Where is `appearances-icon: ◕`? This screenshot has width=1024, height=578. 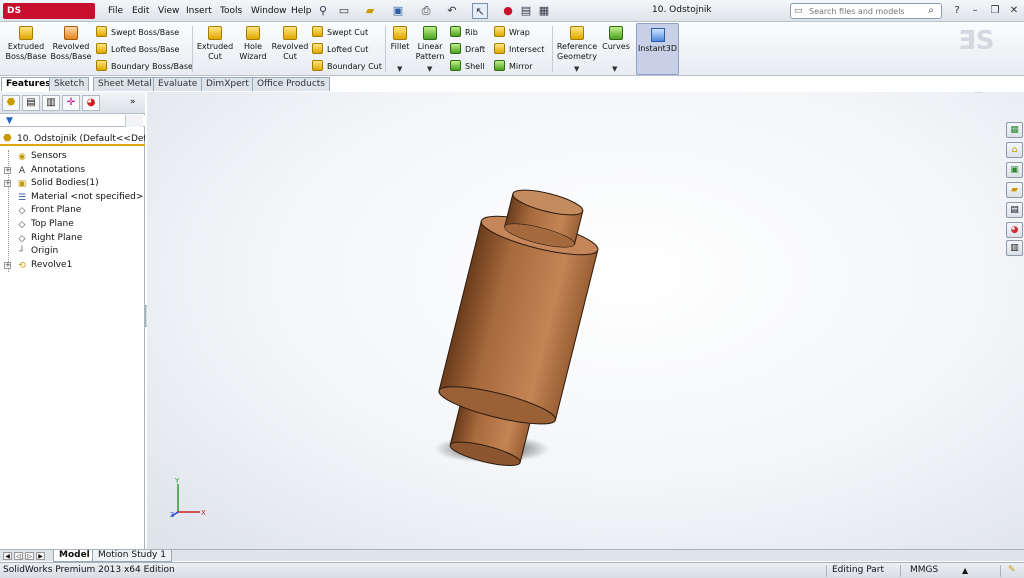 appearances-icon: ◕ is located at coordinates (1014, 230).